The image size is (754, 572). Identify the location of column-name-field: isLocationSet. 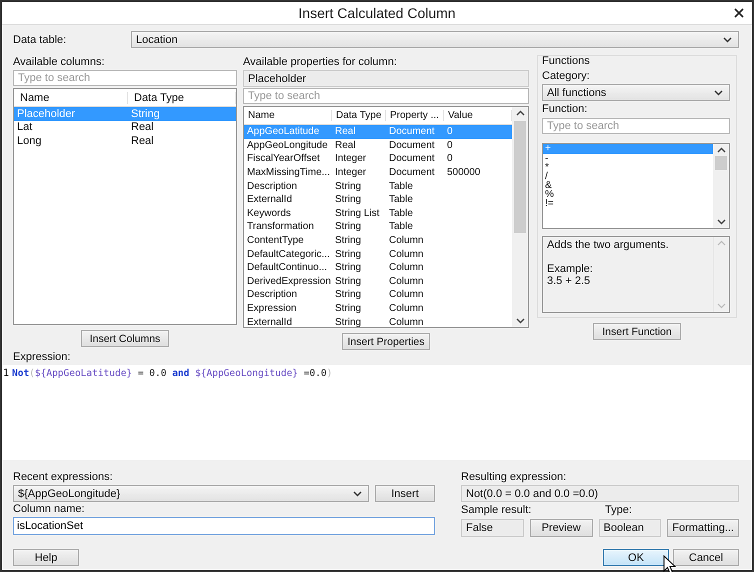
(224, 526).